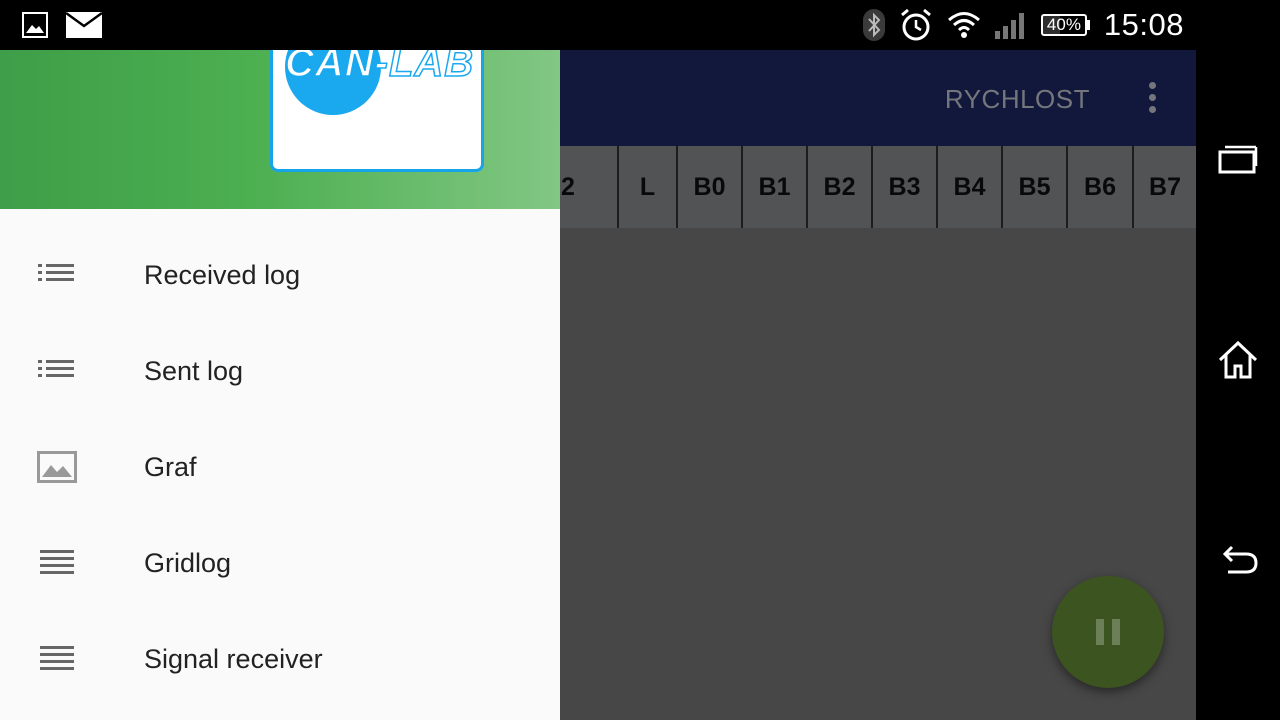  I want to click on nav-item-sent-log: Sent log, so click(280, 371).